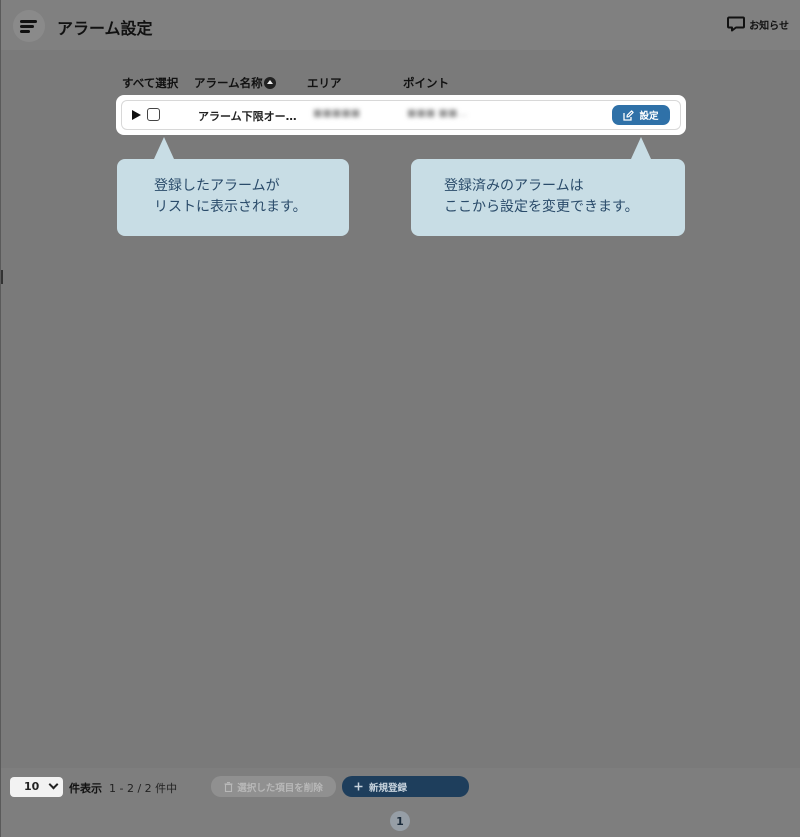 This screenshot has width=800, height=837. What do you see at coordinates (629, 115) in the screenshot?
I see `edit-icon` at bounding box center [629, 115].